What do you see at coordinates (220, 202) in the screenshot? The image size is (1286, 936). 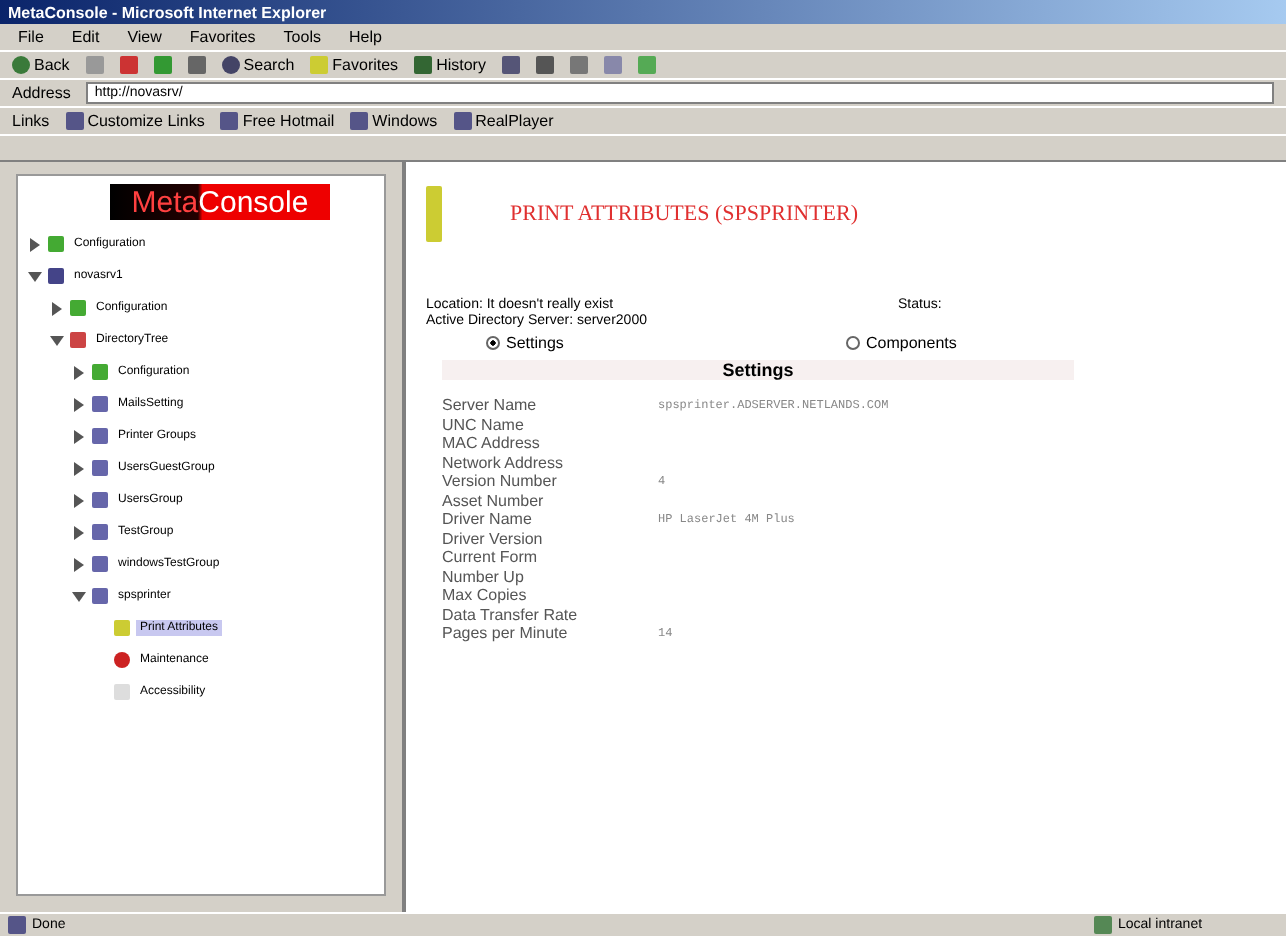 I see `logo: MetaConsole` at bounding box center [220, 202].